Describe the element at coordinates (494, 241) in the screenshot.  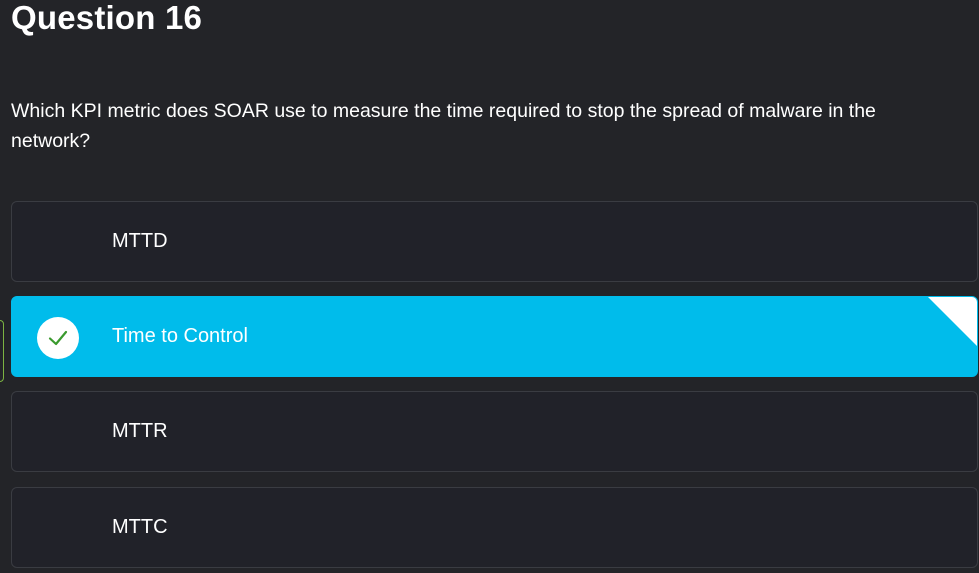
I see `option-mttd: MTTD` at that location.